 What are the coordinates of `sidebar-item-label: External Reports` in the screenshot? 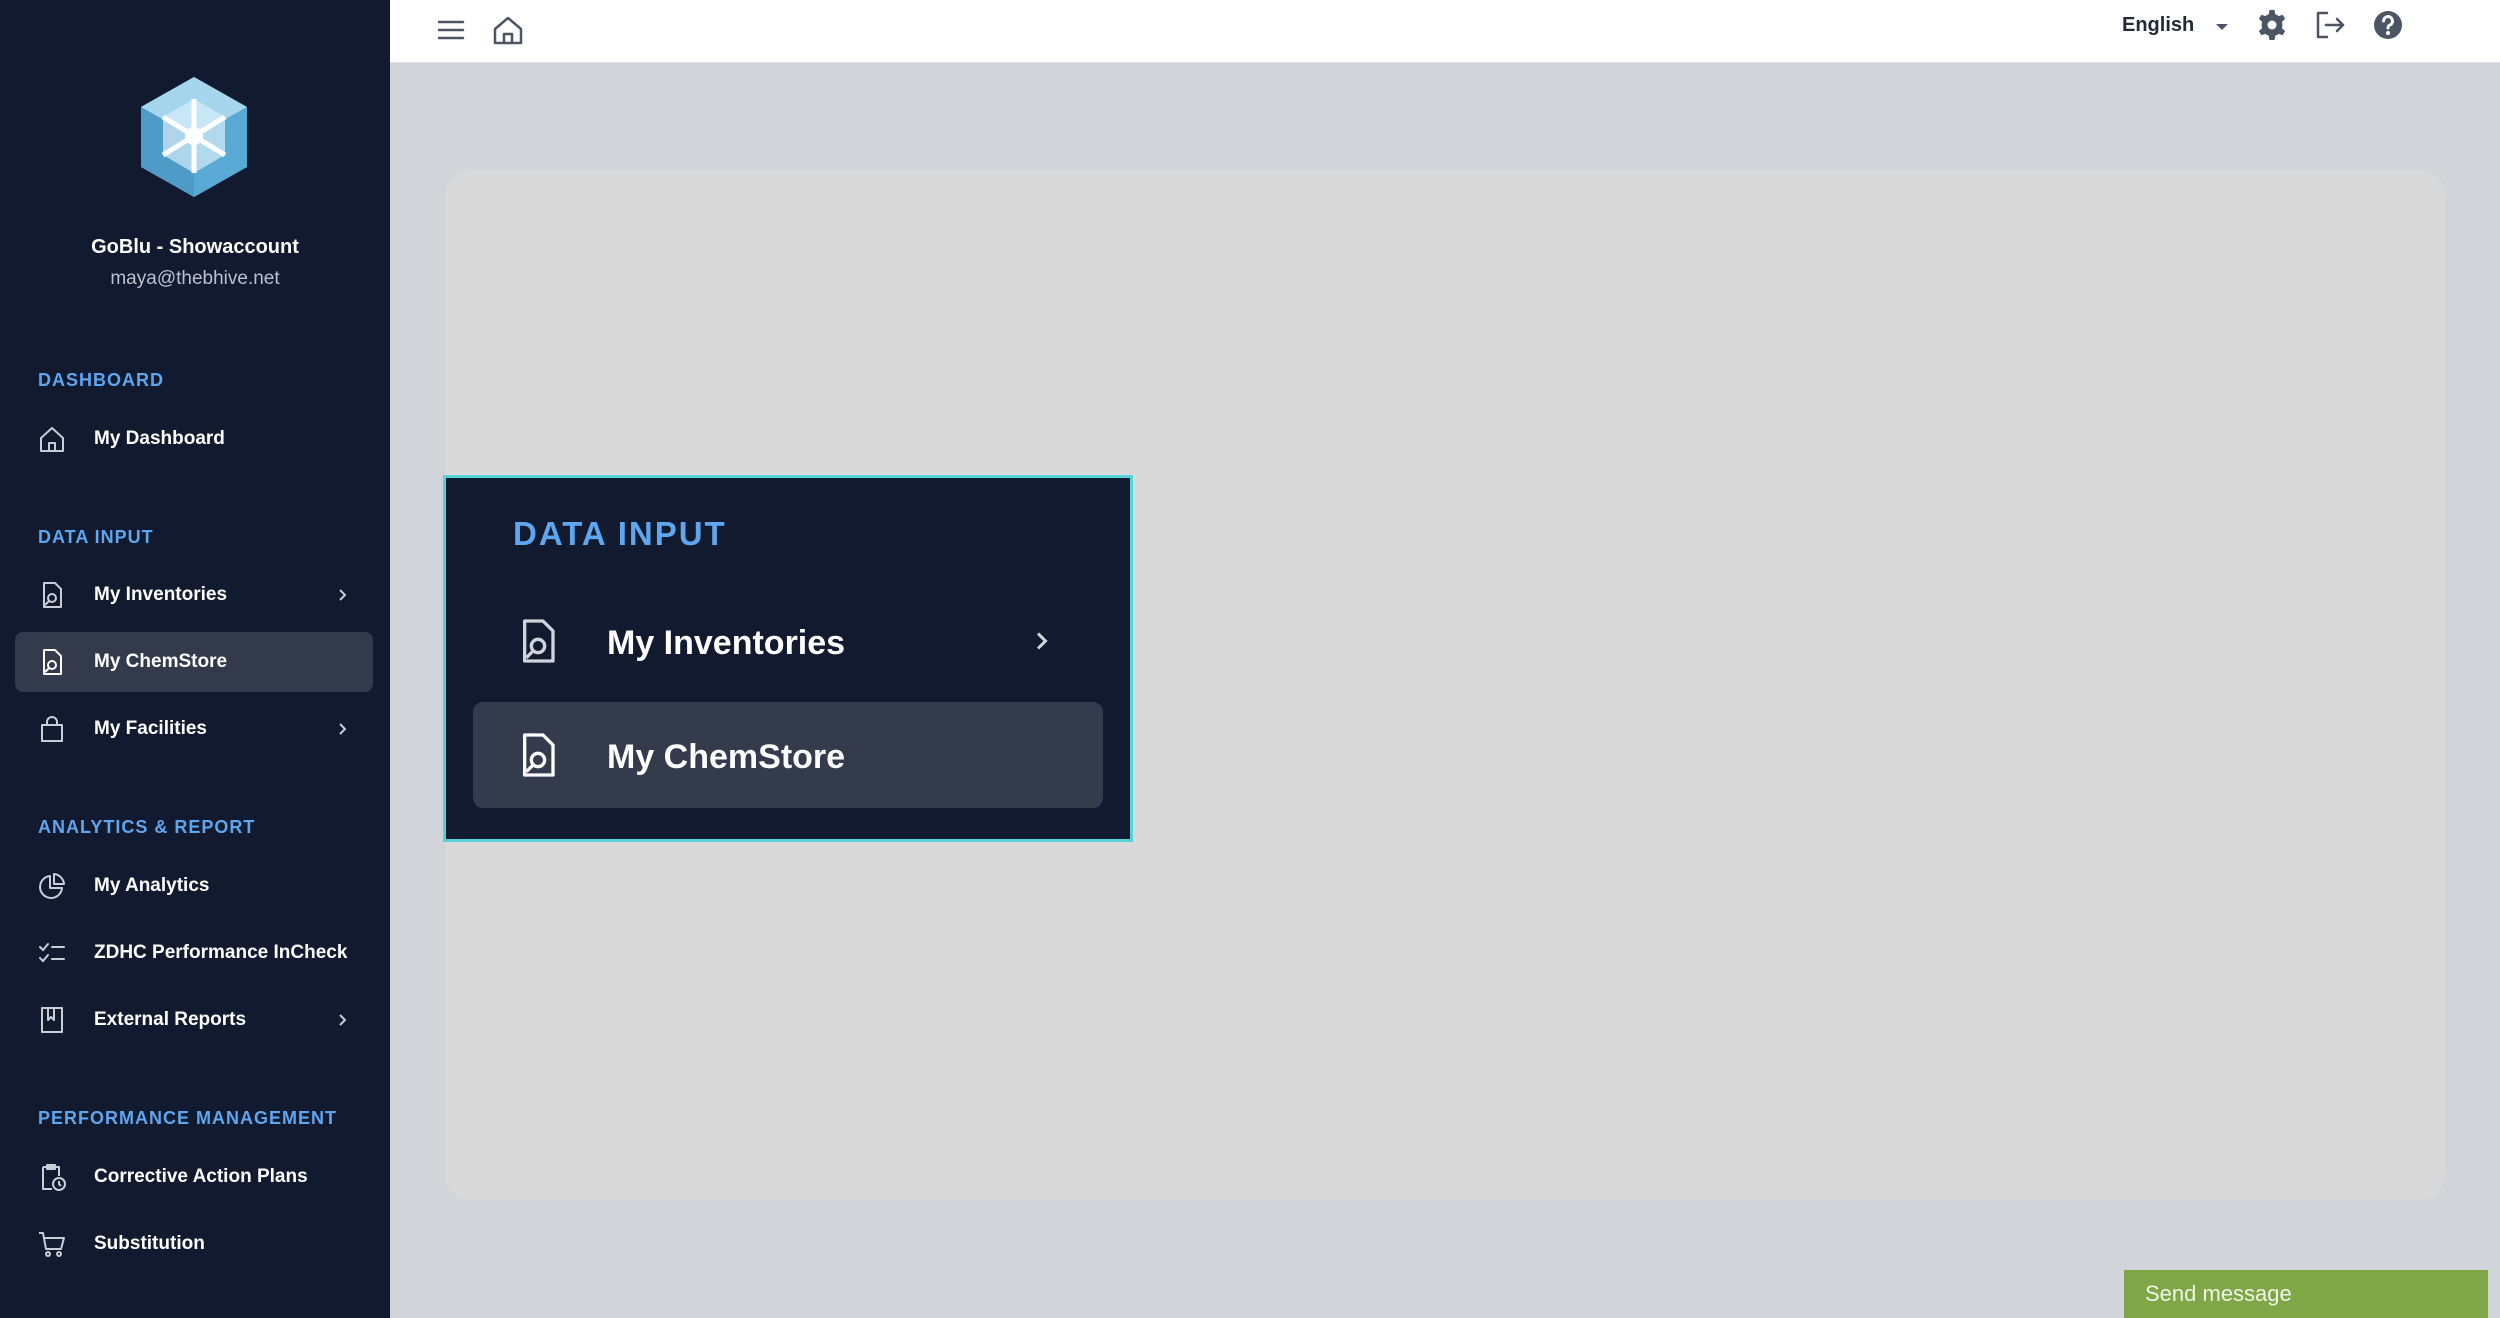 It's located at (170, 1019).